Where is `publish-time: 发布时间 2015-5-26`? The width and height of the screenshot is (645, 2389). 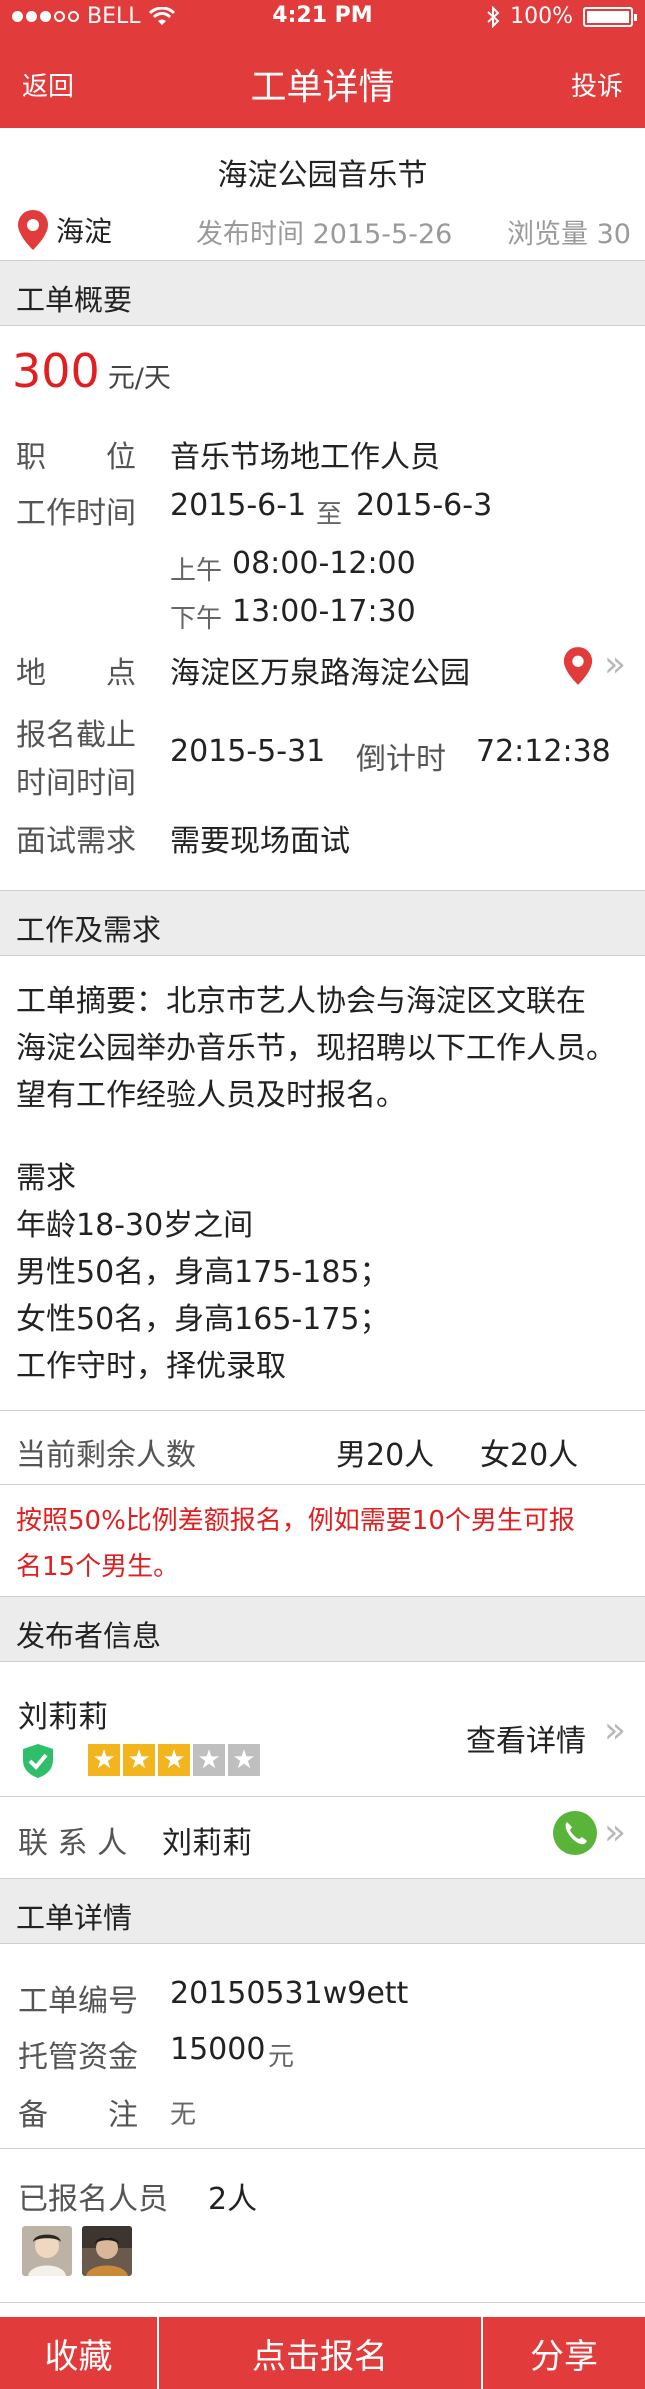 publish-time: 发布时间 2015-5-26 is located at coordinates (324, 234).